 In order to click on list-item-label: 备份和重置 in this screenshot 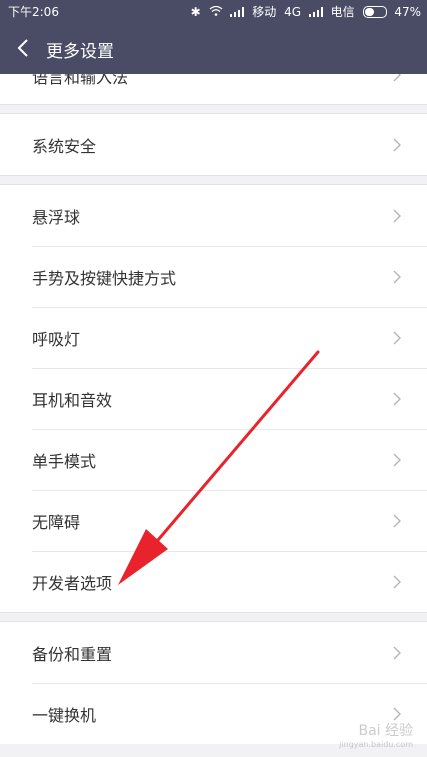, I will do `click(72, 654)`.